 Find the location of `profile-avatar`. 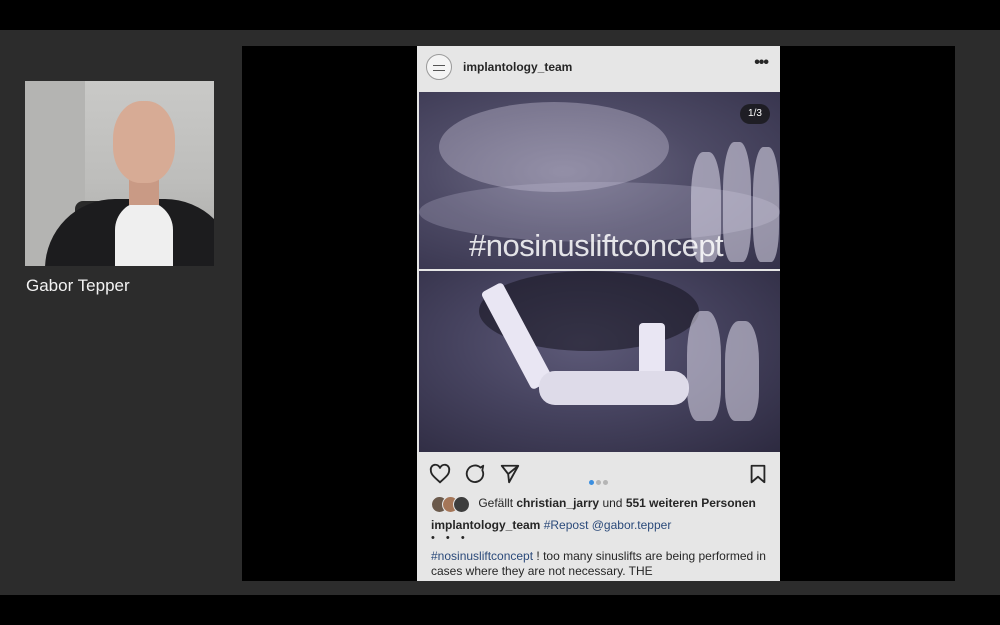

profile-avatar is located at coordinates (439, 67).